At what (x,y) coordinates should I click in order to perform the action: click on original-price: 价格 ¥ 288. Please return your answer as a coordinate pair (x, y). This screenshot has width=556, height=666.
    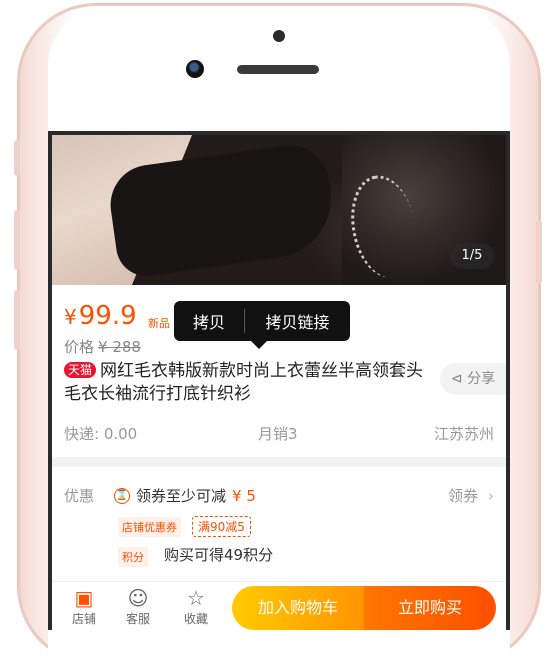
    Looking at the image, I should click on (102, 347).